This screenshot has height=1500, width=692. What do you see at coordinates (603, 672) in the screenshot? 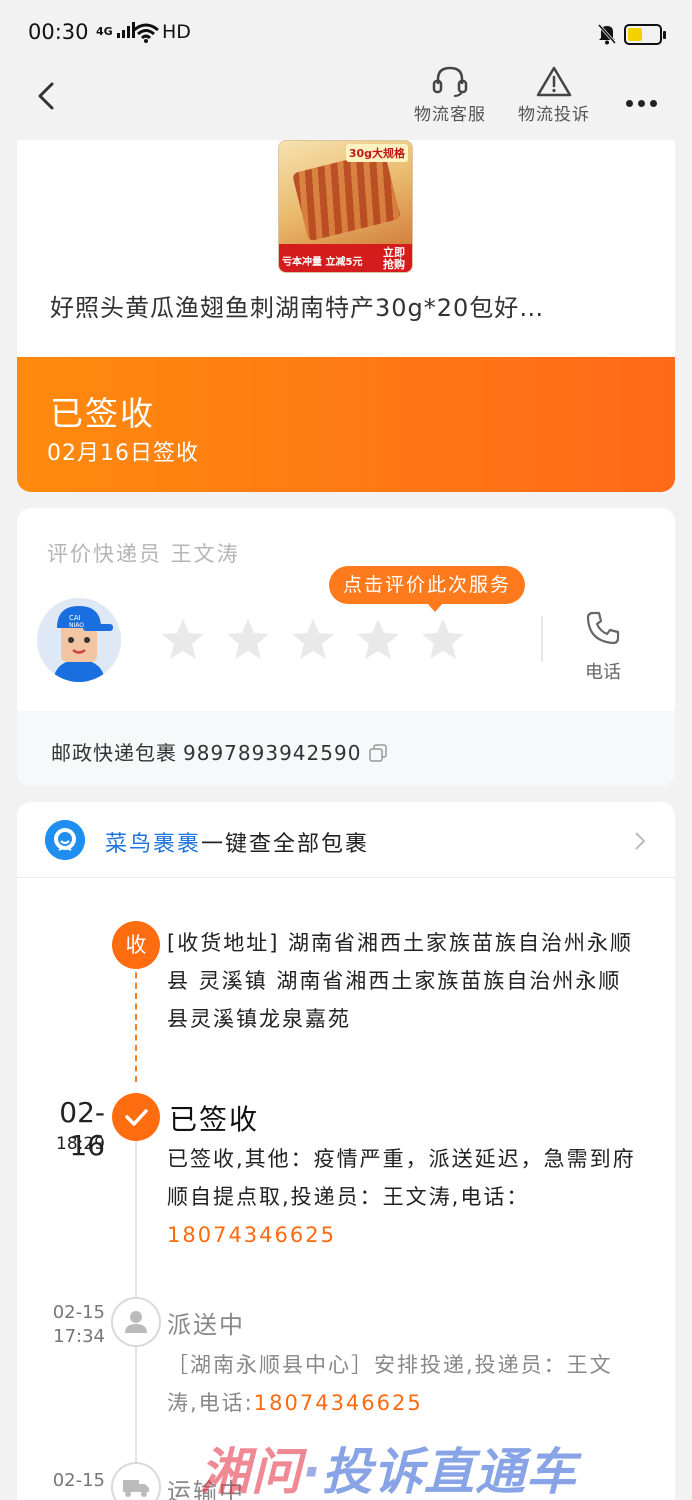
I see `call-courier-label: 电话` at bounding box center [603, 672].